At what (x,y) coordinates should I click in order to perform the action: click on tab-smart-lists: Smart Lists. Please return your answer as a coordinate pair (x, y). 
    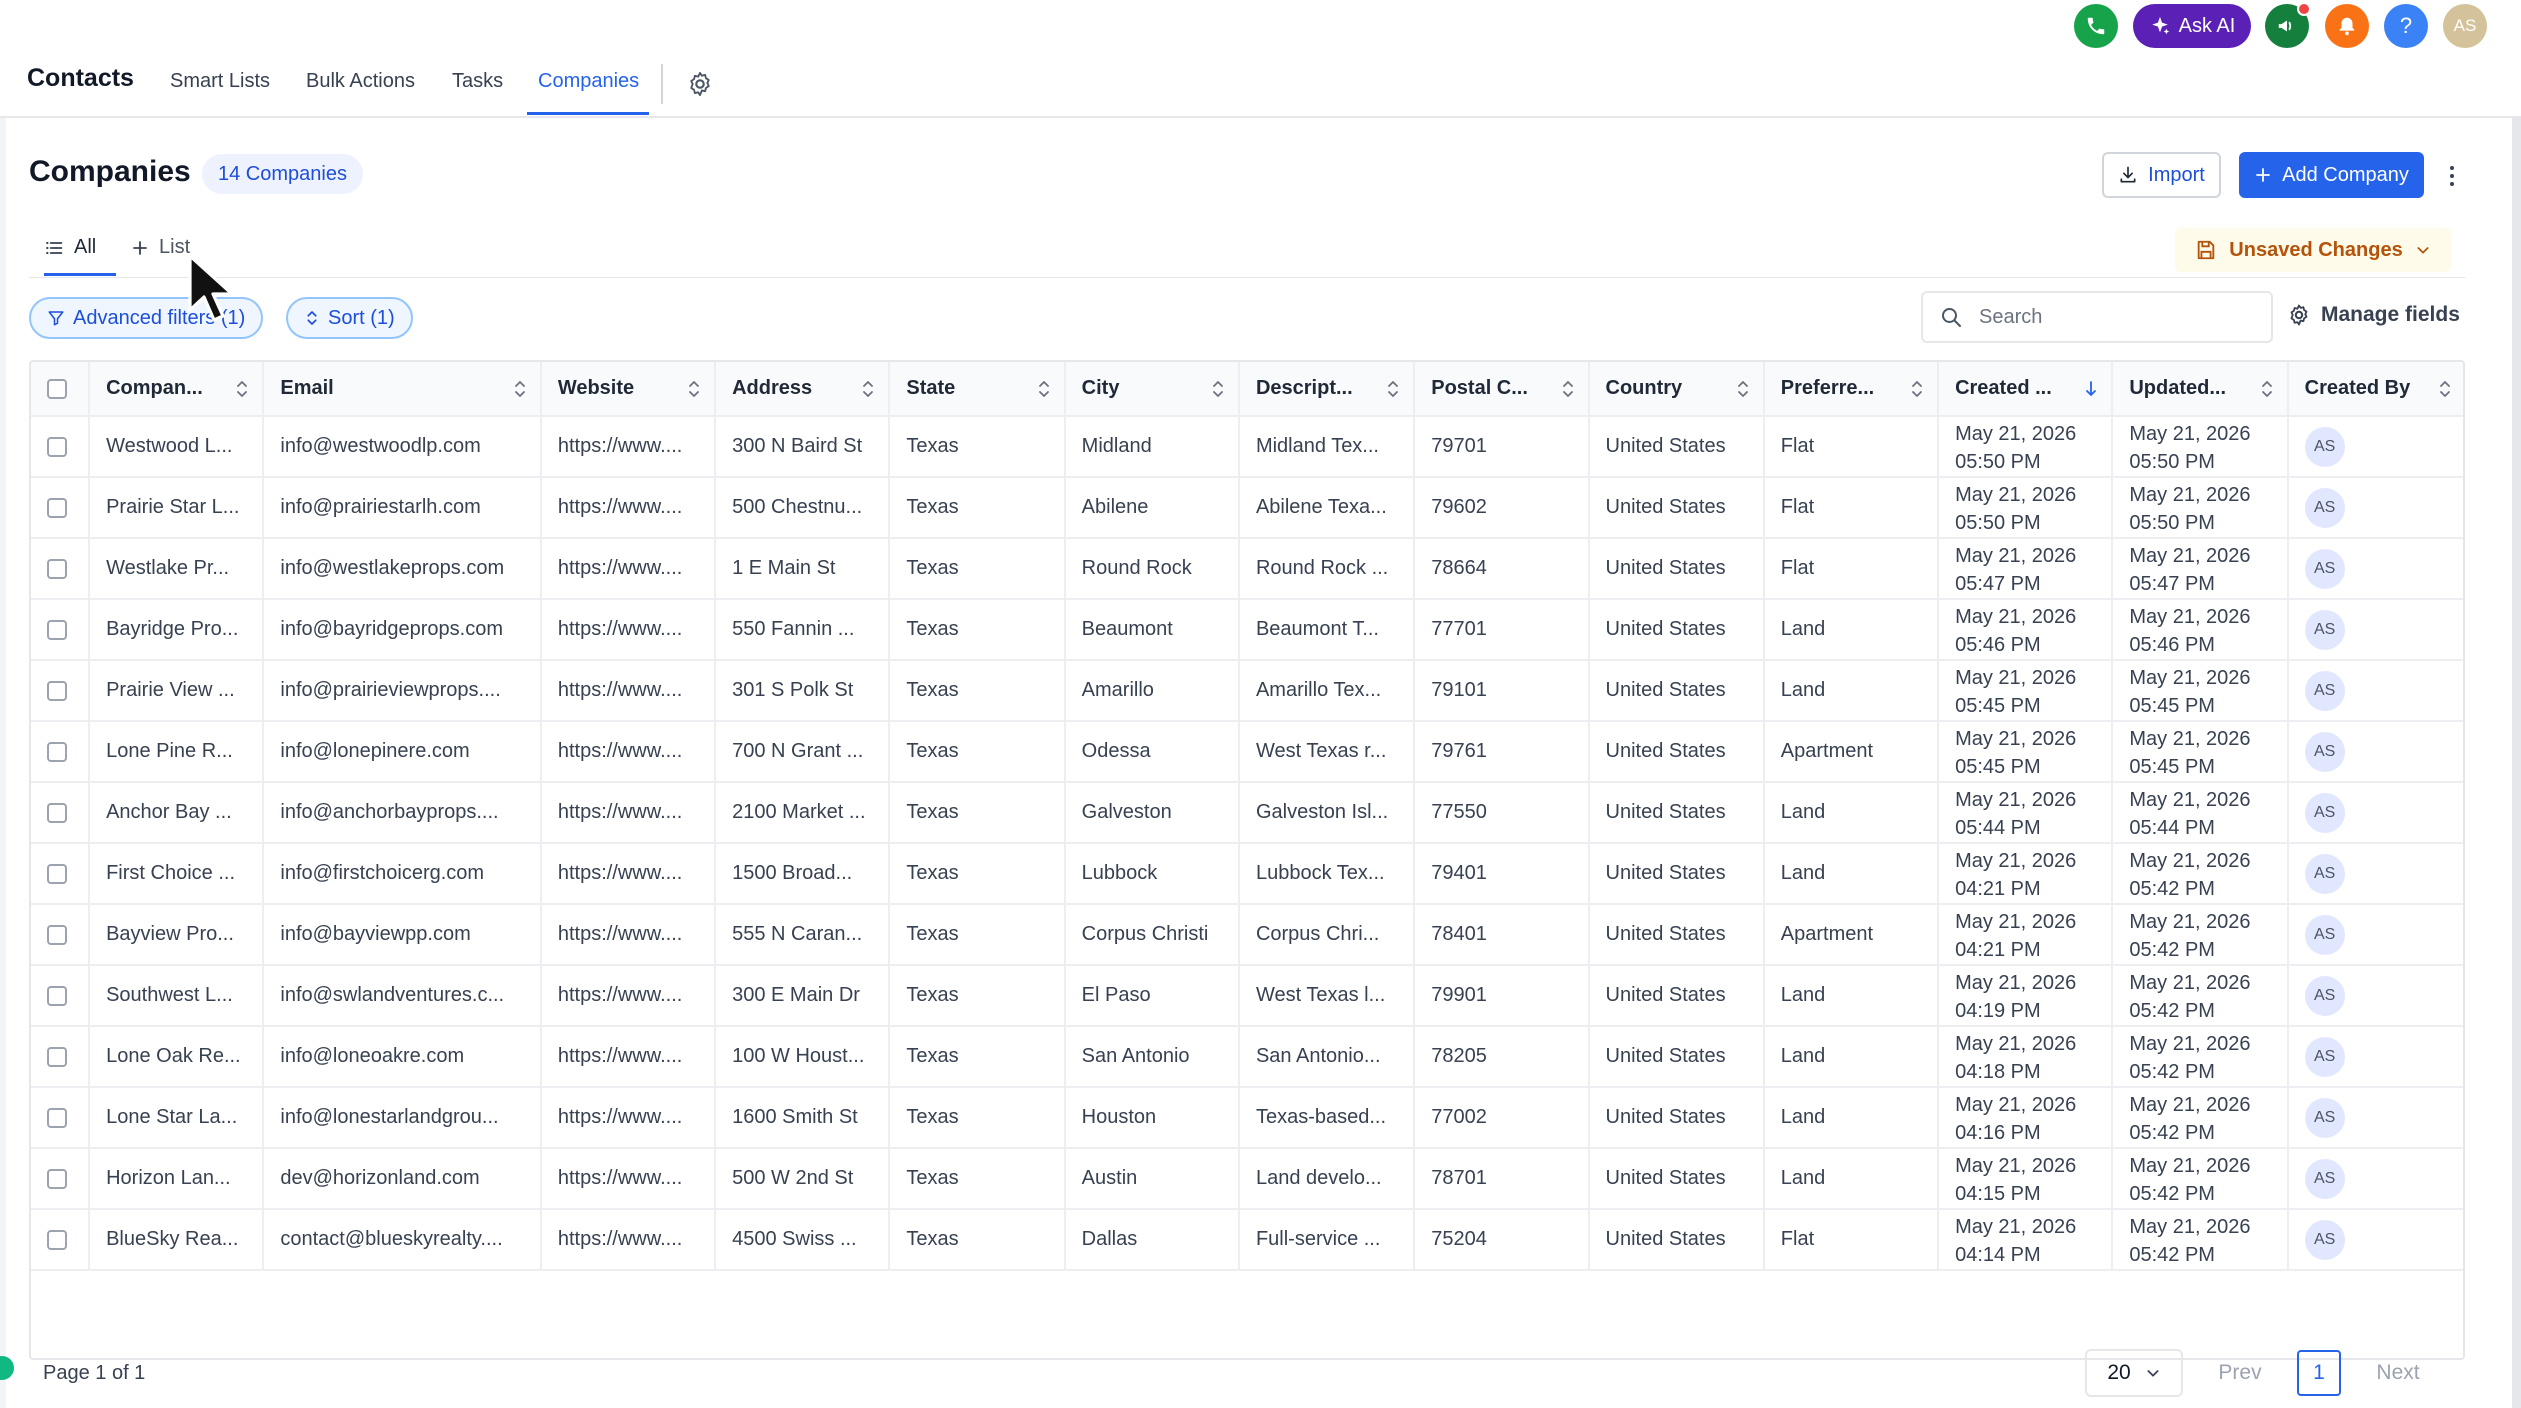
    Looking at the image, I should click on (220, 81).